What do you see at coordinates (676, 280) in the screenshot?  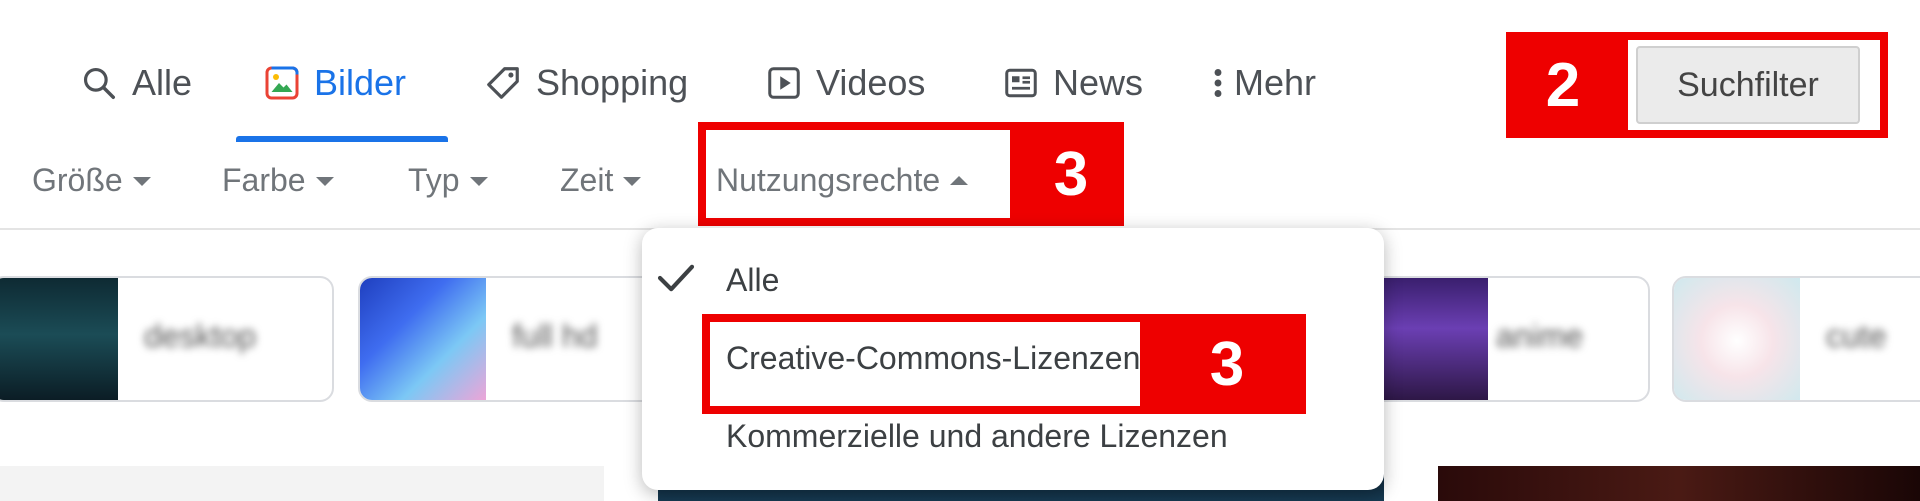 I see `checkmark-icon` at bounding box center [676, 280].